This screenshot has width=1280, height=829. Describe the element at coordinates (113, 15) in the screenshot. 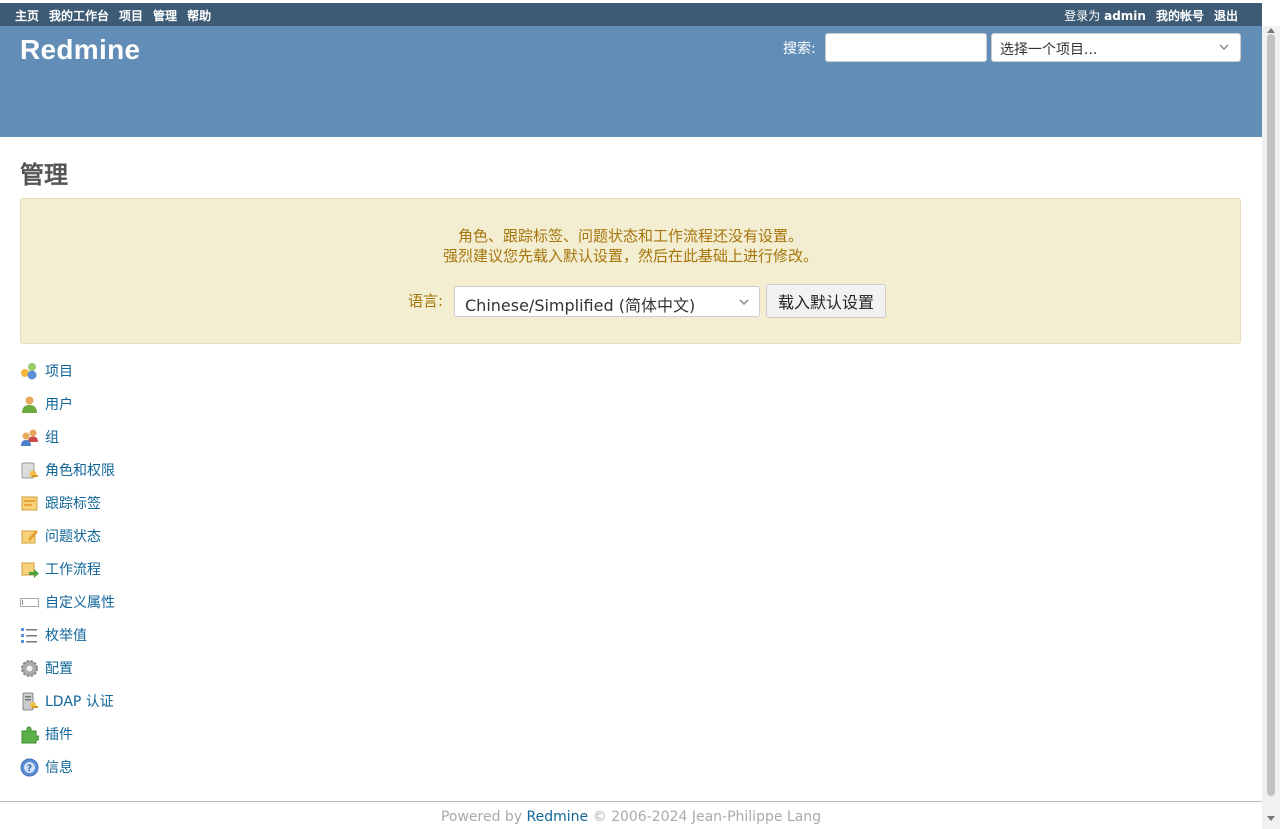

I see `top-menu-left: 主页 我的工作台 项目 管理 帮助` at that location.